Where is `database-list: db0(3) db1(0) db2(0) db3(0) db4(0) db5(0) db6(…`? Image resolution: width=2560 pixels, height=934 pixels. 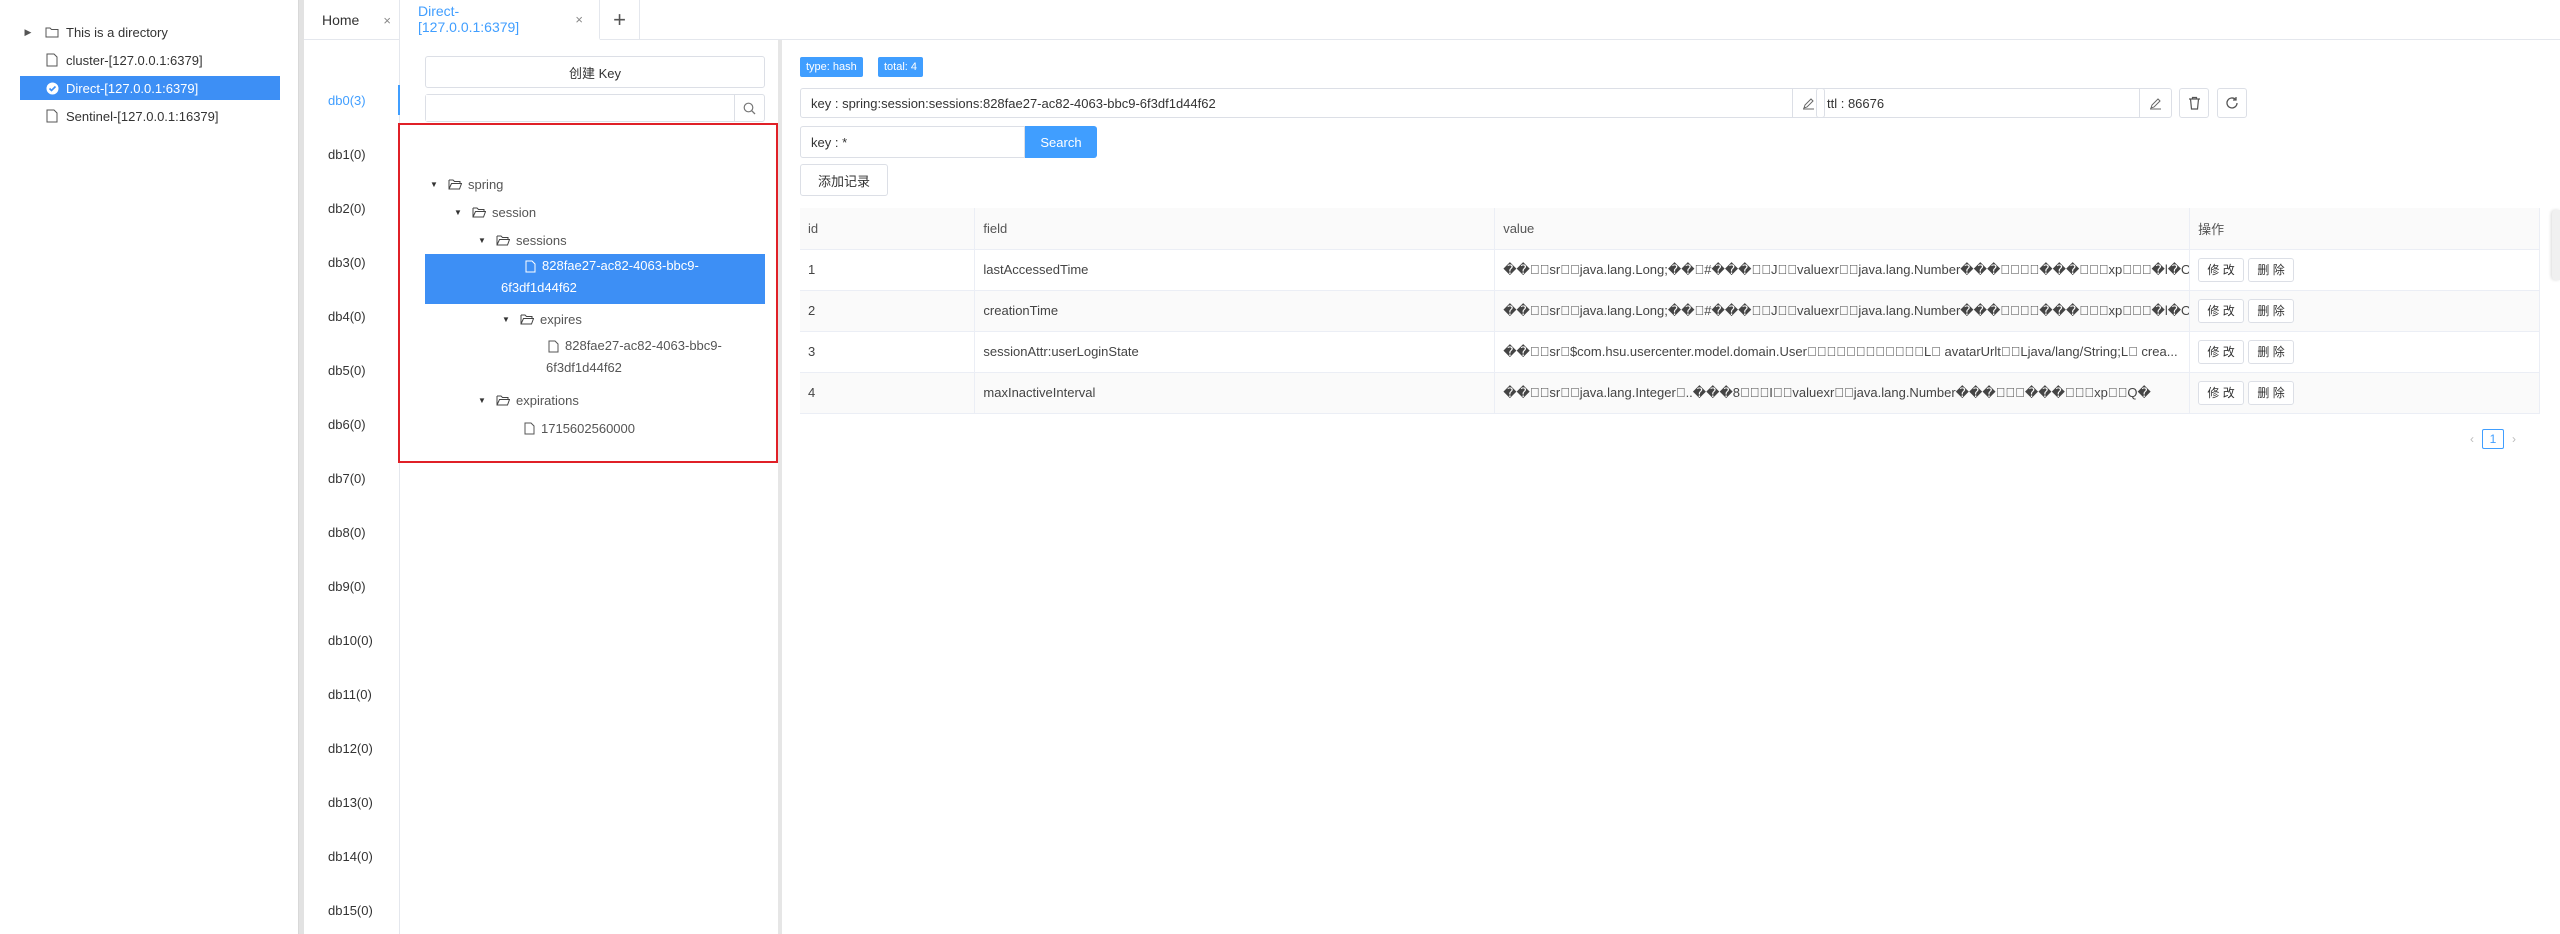
database-list: db0(3) db1(0) db2(0) db3(0) db4(0) db5(0) db6(… is located at coordinates (352, 487).